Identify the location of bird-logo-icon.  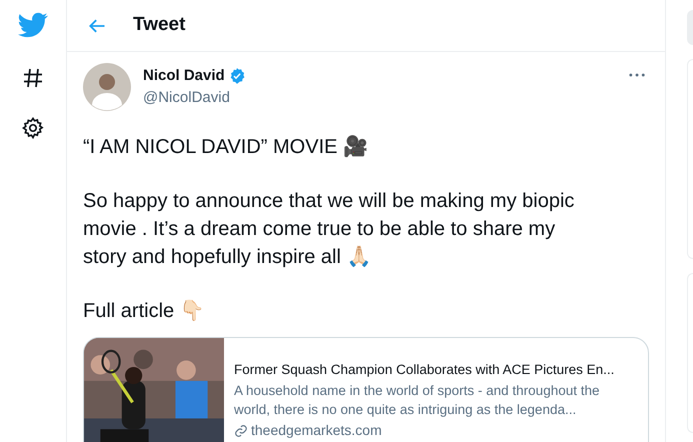
(33, 25).